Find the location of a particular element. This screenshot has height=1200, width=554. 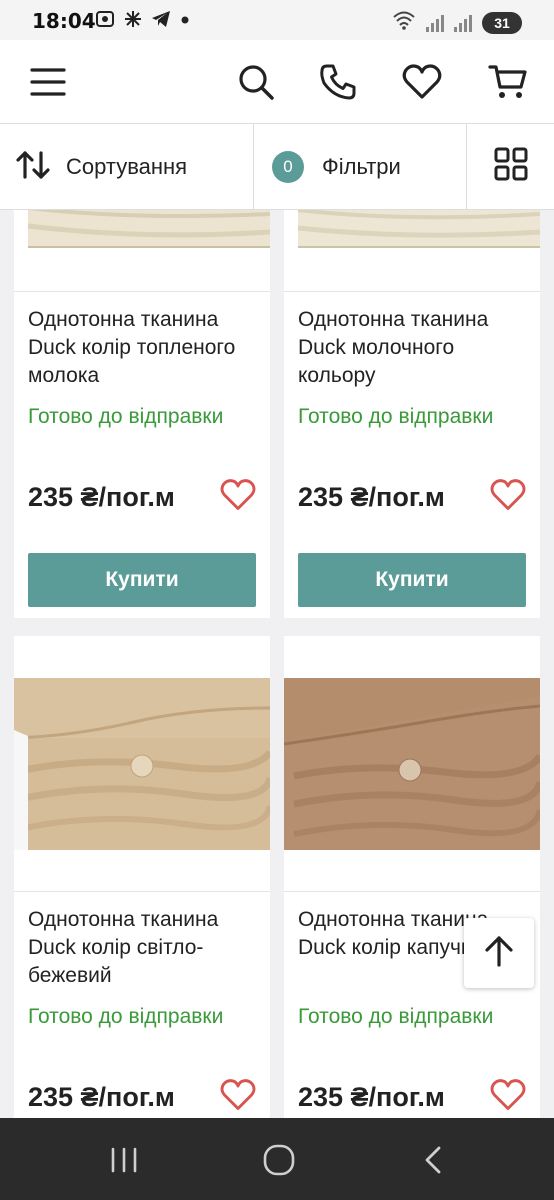

home-icon is located at coordinates (279, 1160).